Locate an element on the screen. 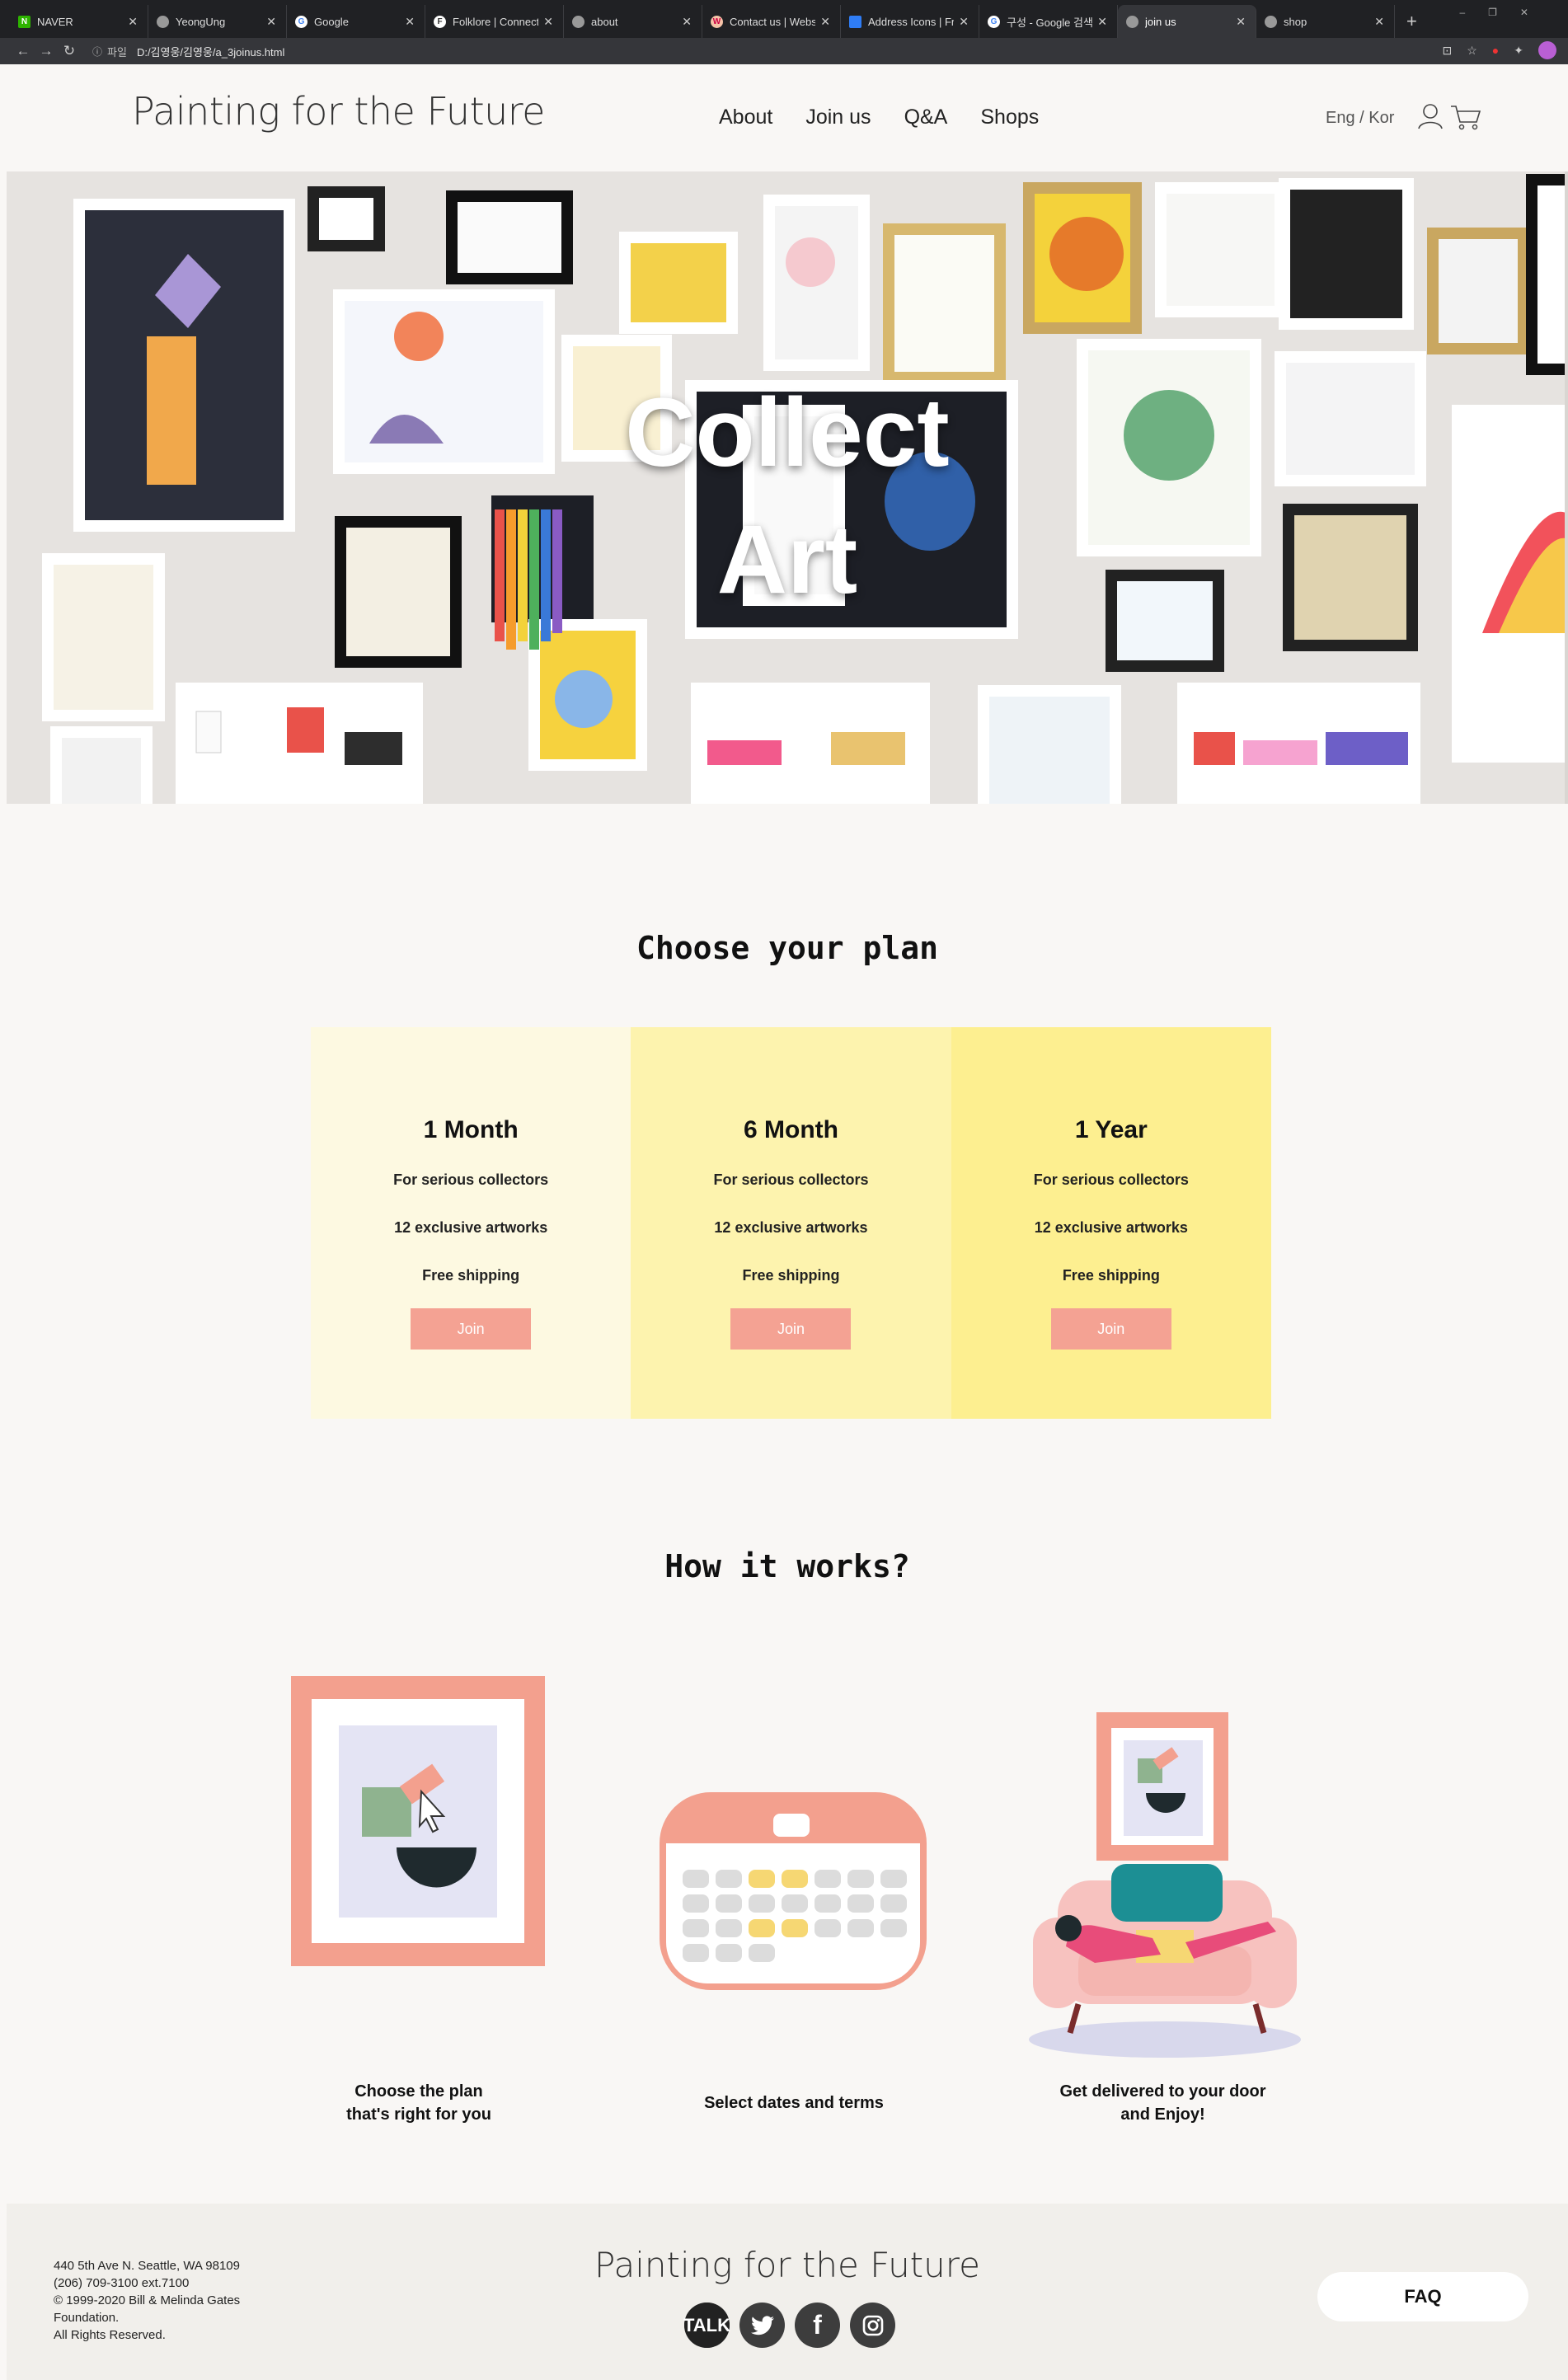 The image size is (1568, 2380). plans-heading: Choose your plan is located at coordinates (787, 948).